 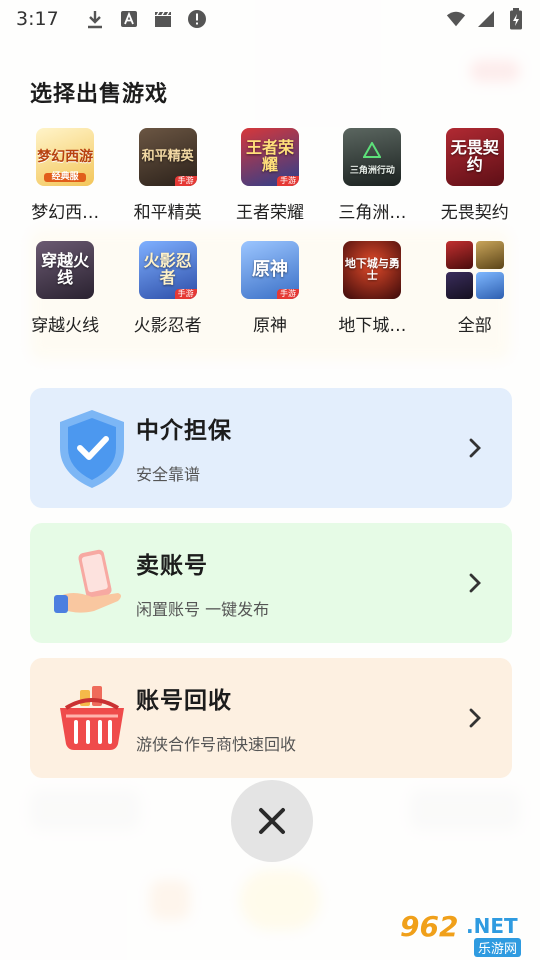 I want to click on watermark-number: 962, so click(x=429, y=926).